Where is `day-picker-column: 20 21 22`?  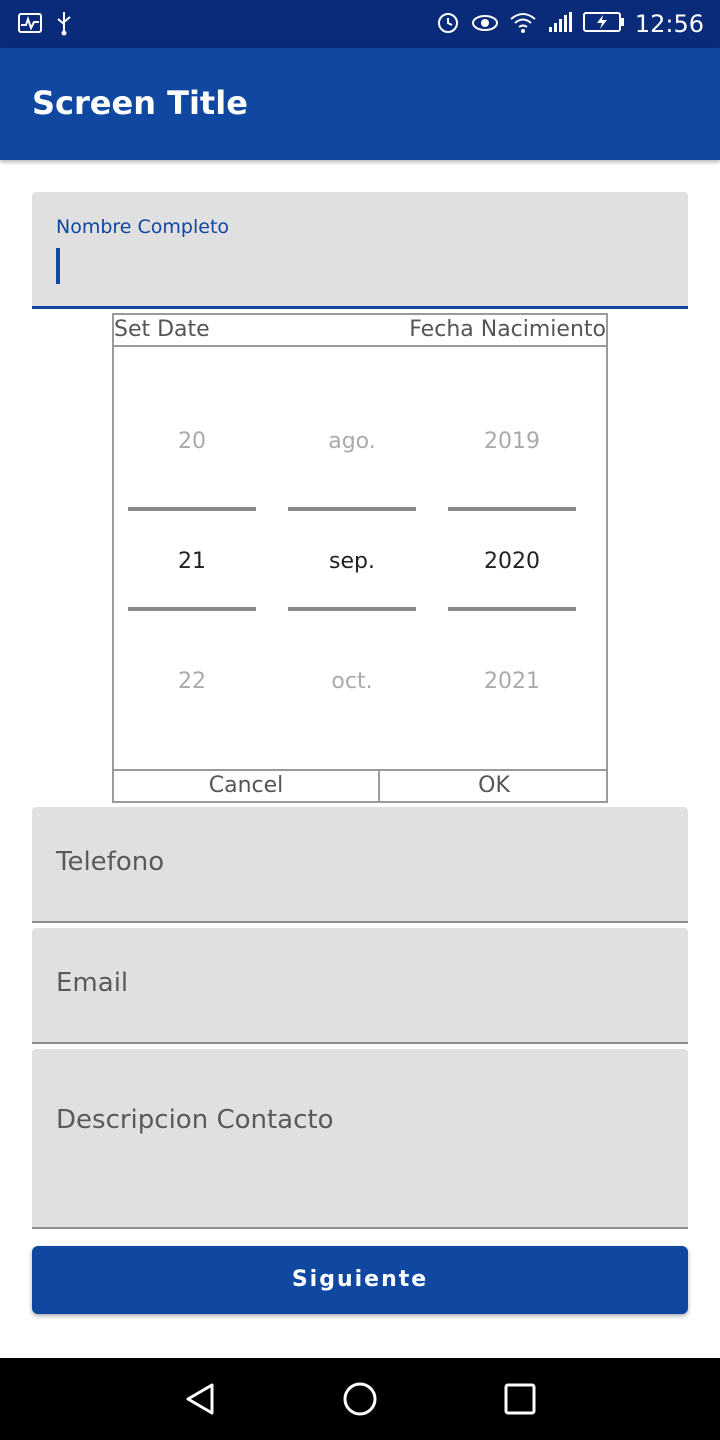
day-picker-column: 20 21 22 is located at coordinates (192, 561).